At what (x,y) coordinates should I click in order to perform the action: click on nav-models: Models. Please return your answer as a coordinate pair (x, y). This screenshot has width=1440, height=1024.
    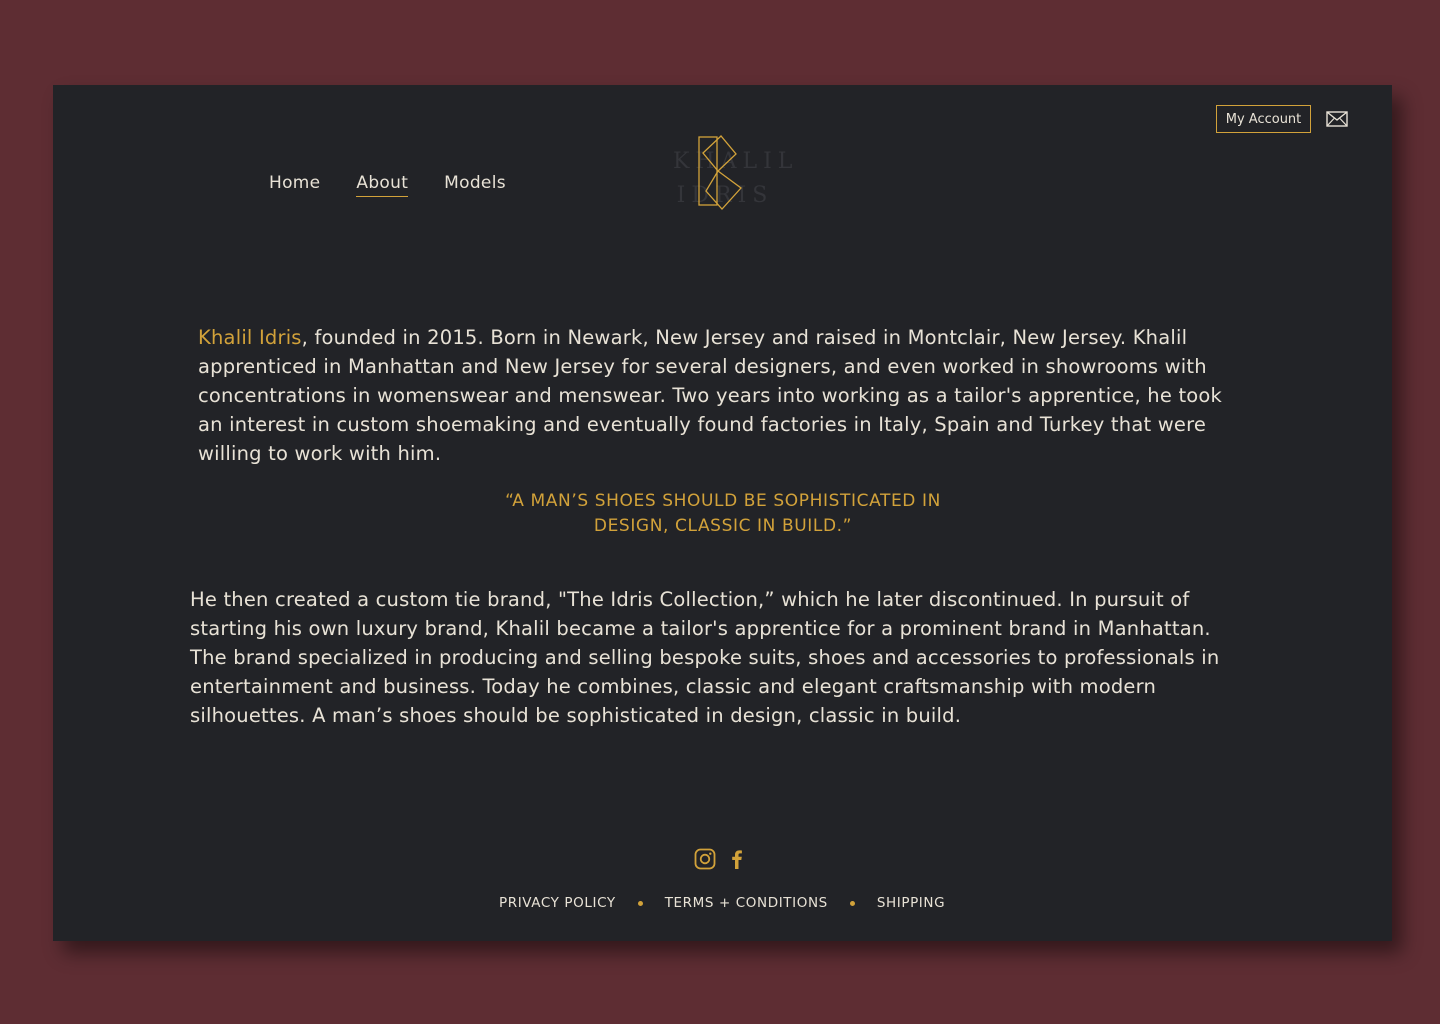
    Looking at the image, I should click on (475, 185).